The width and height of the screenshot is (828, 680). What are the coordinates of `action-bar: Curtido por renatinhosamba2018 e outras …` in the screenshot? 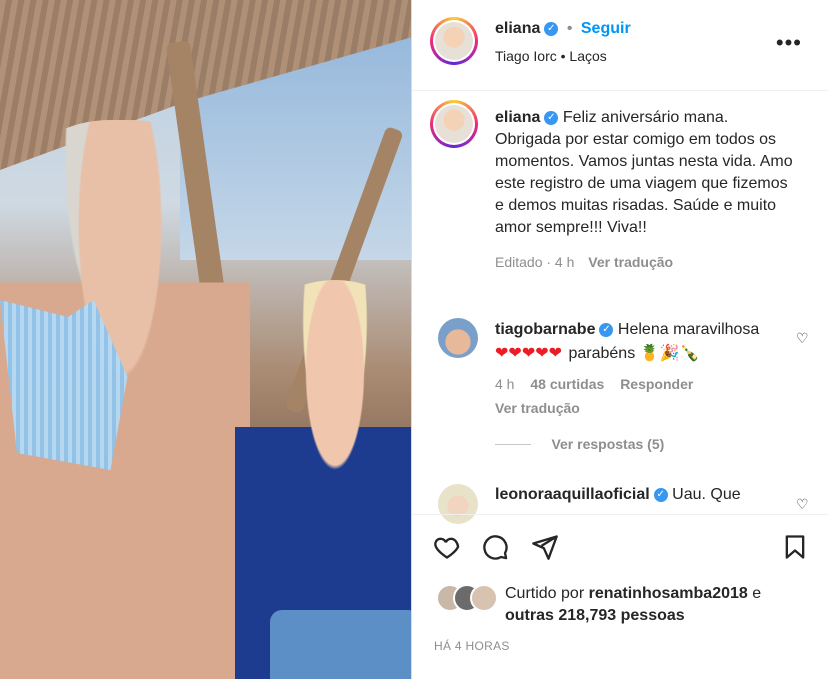 It's located at (620, 597).